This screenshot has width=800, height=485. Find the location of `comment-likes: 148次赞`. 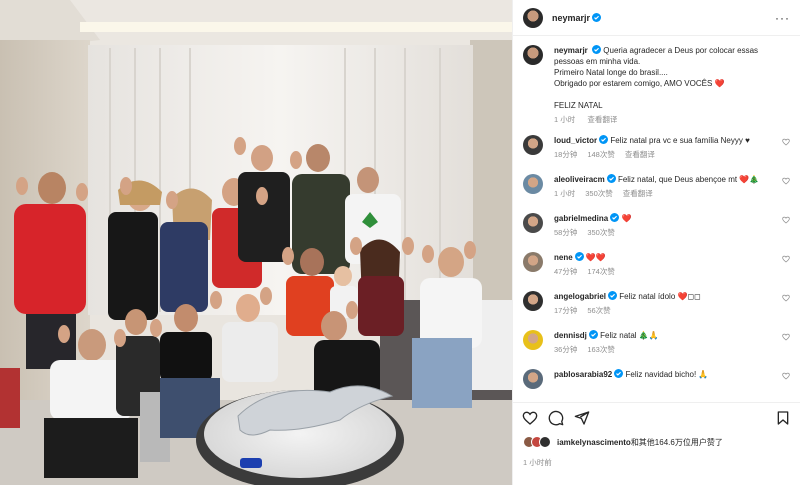

comment-likes: 148次赞 is located at coordinates (601, 154).